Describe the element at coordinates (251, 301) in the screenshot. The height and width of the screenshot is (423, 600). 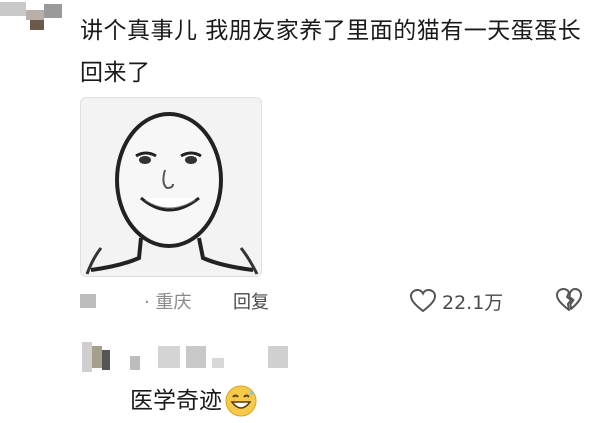
I see `reply-button: 回复` at that location.